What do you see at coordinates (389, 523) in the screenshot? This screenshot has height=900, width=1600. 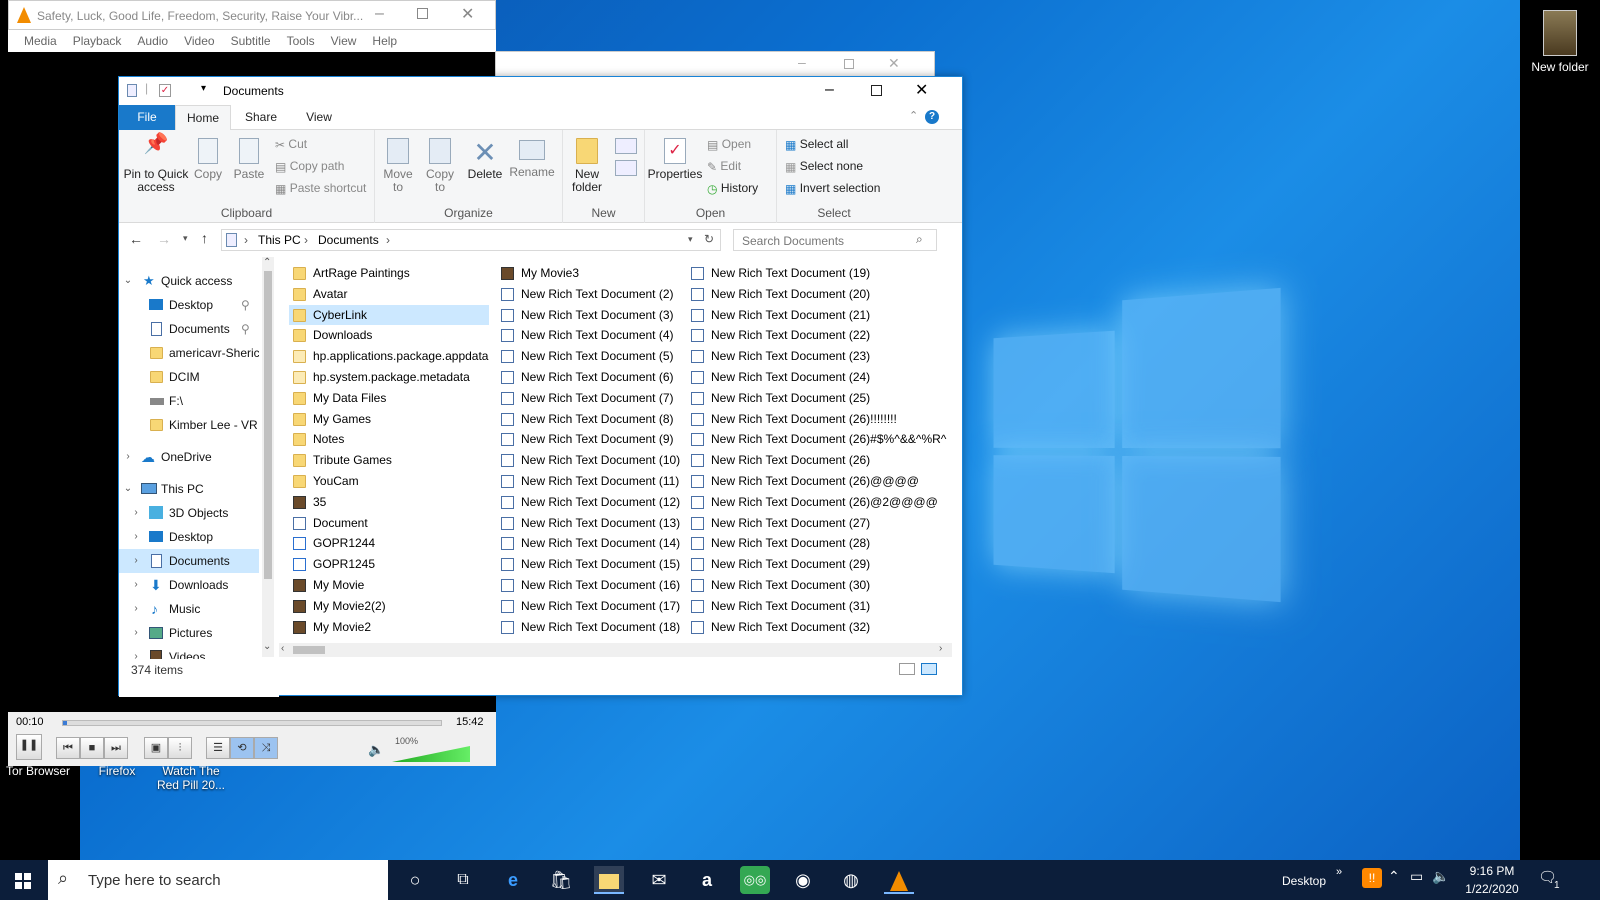 I see `file-item: Document` at bounding box center [389, 523].